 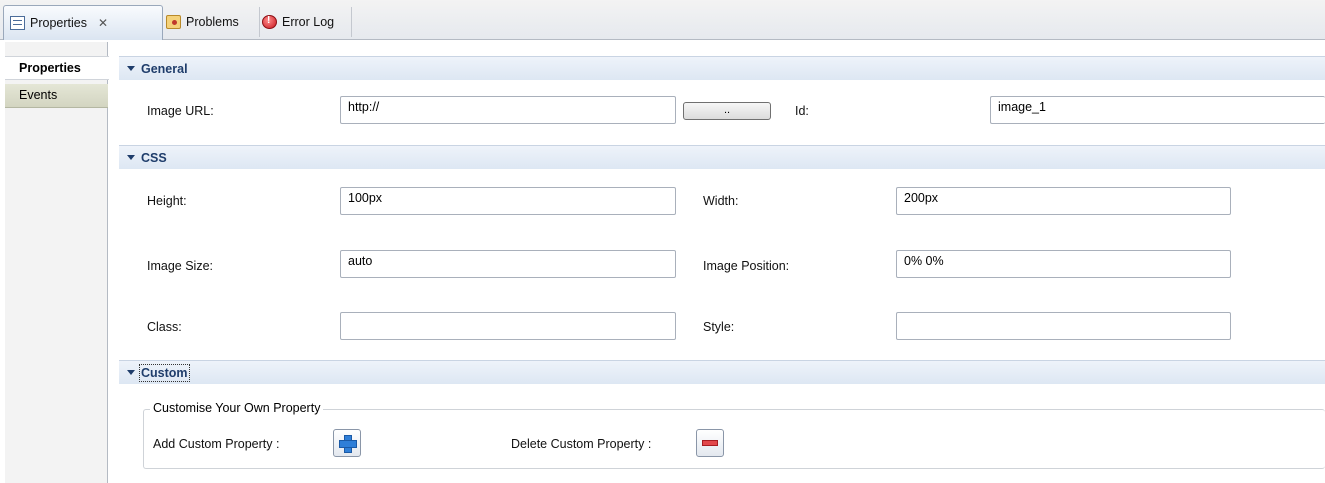 I want to click on section-general-title: General, so click(x=164, y=68).